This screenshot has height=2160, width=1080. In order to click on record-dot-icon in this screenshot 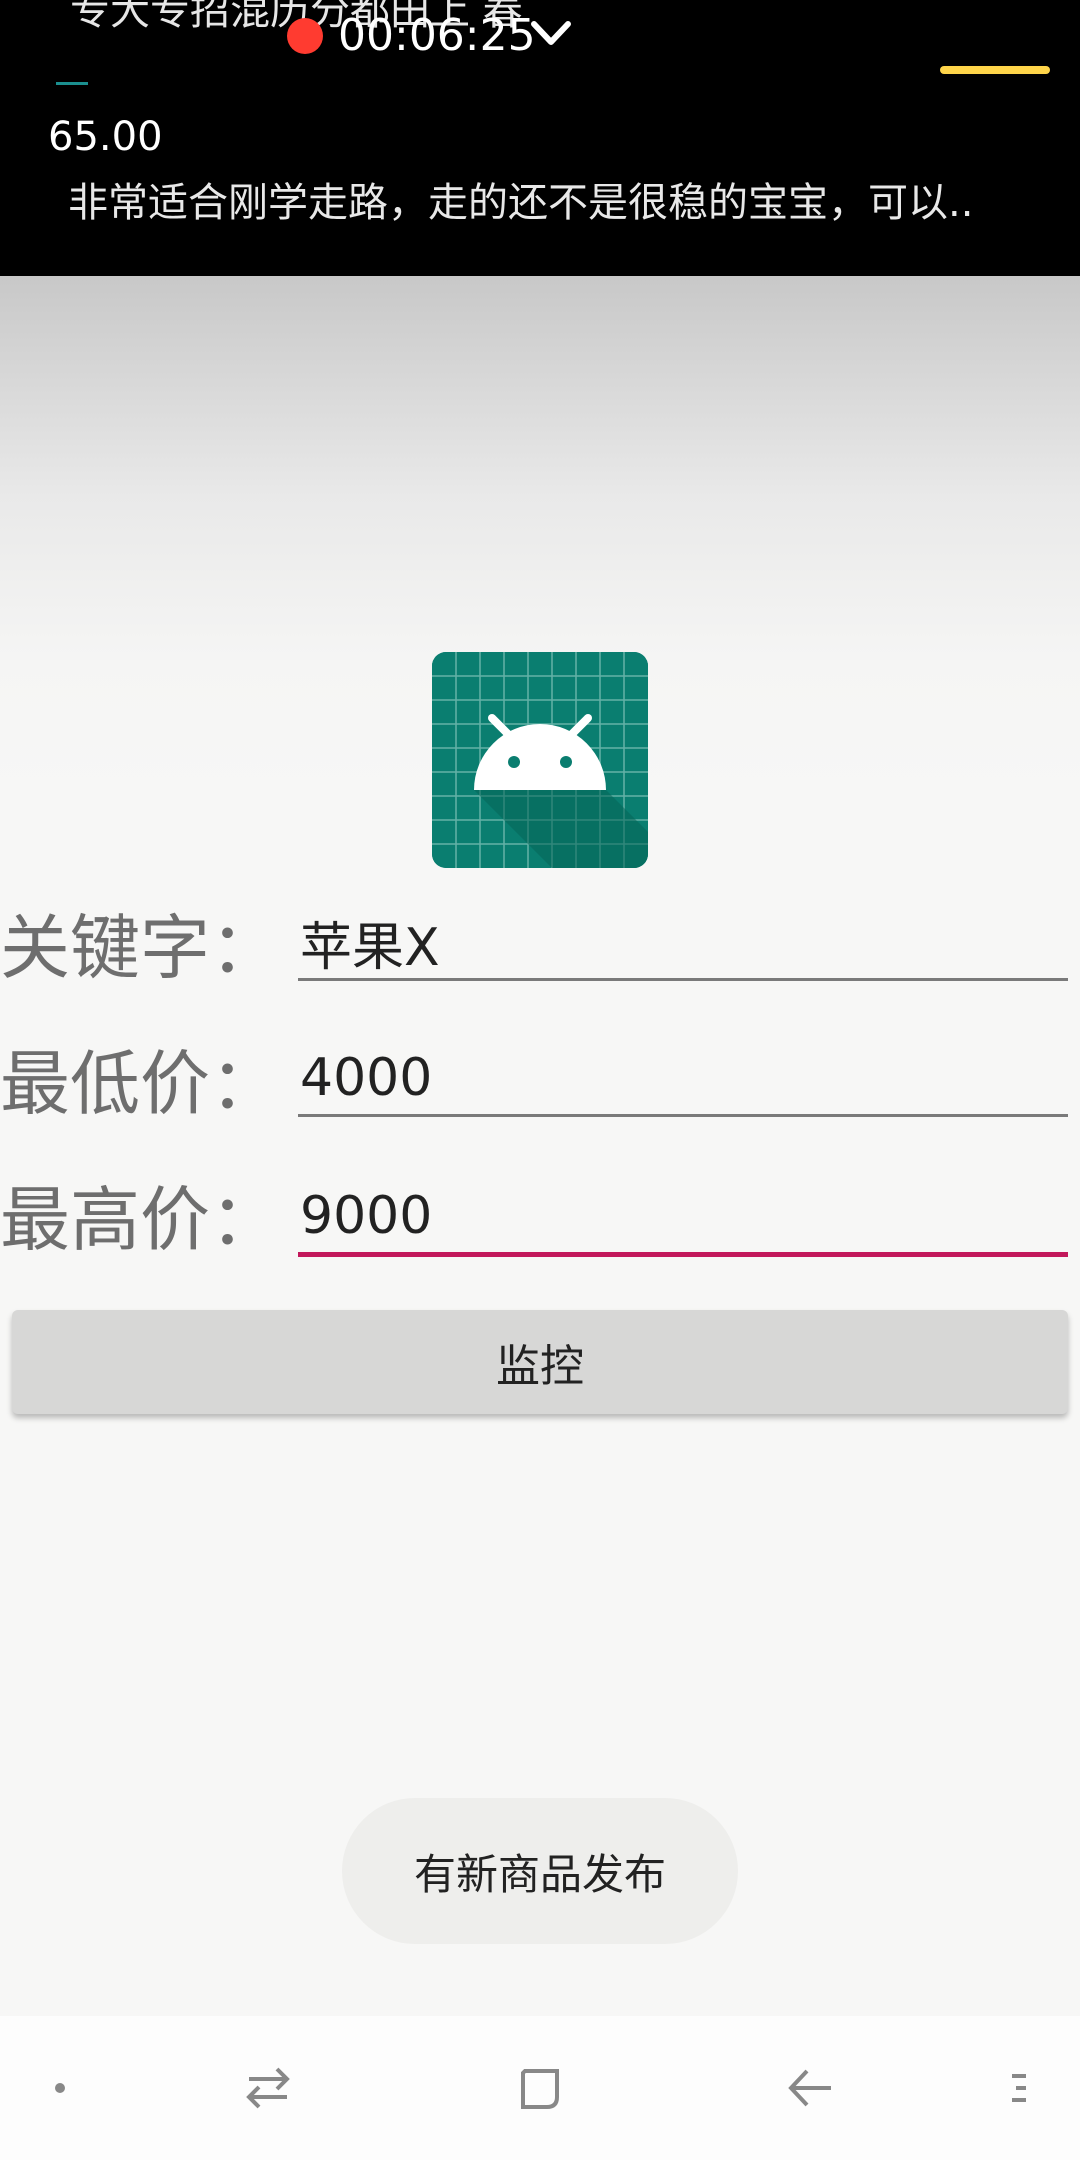, I will do `click(305, 36)`.